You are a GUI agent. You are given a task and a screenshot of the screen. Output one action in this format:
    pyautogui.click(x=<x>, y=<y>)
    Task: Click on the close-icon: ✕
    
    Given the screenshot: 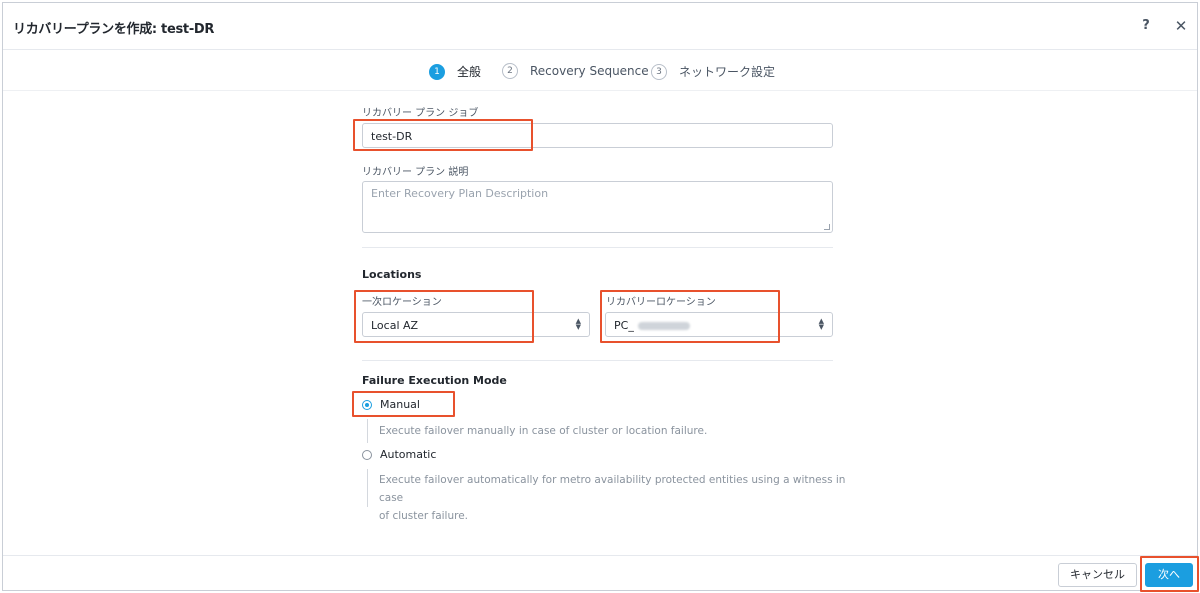 What is the action you would take?
    pyautogui.click(x=1181, y=26)
    